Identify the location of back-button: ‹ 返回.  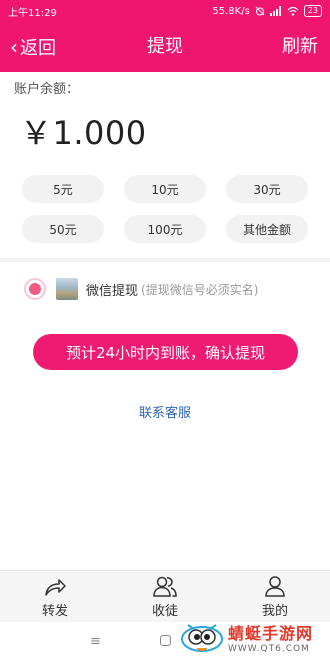
(33, 47).